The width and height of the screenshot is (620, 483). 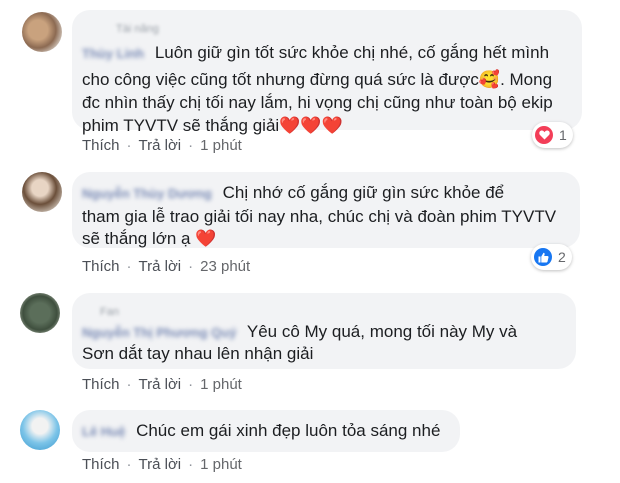 What do you see at coordinates (109, 312) in the screenshot?
I see `group-tag: Fan` at bounding box center [109, 312].